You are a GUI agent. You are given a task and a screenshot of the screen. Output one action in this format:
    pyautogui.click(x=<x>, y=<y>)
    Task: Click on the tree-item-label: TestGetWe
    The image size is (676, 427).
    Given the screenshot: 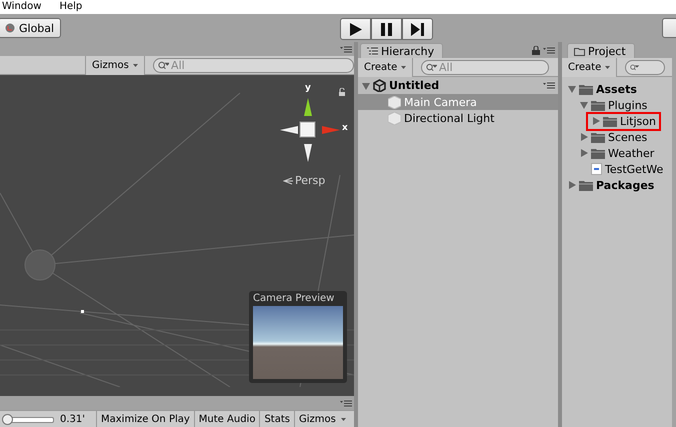 What is the action you would take?
    pyautogui.click(x=634, y=169)
    